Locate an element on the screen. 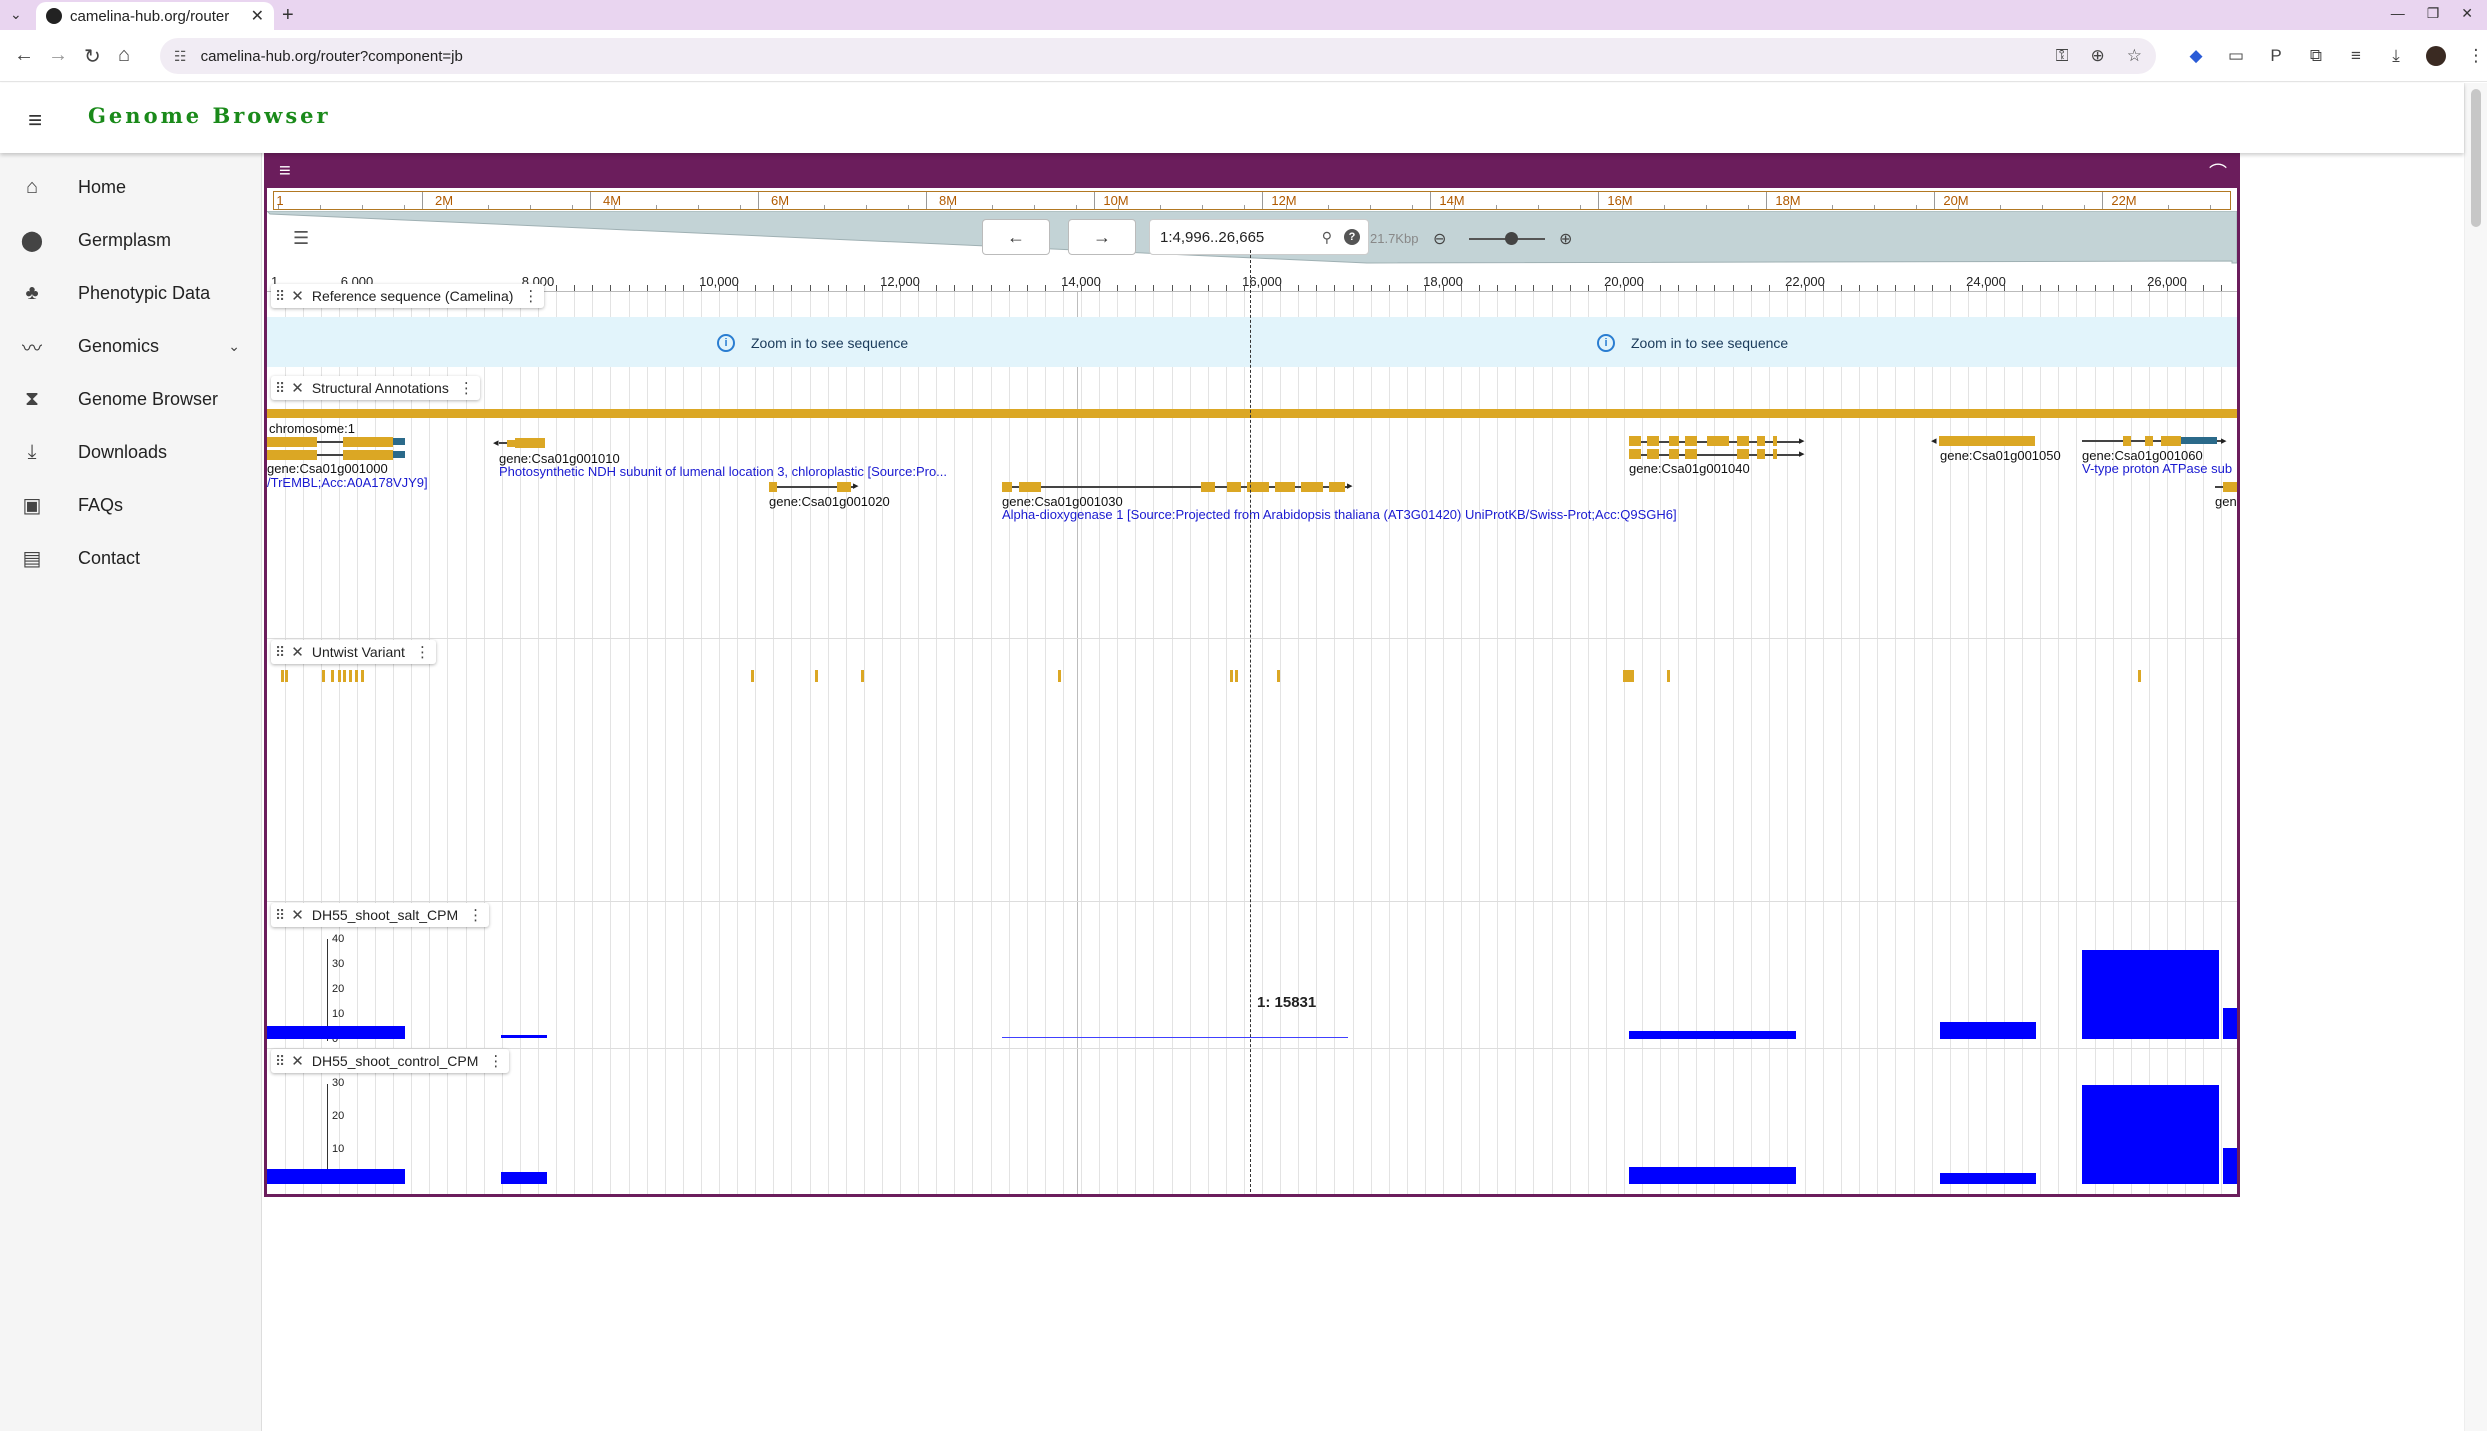 The width and height of the screenshot is (2487, 1431). tab-close-icon: ✕ is located at coordinates (257, 16).